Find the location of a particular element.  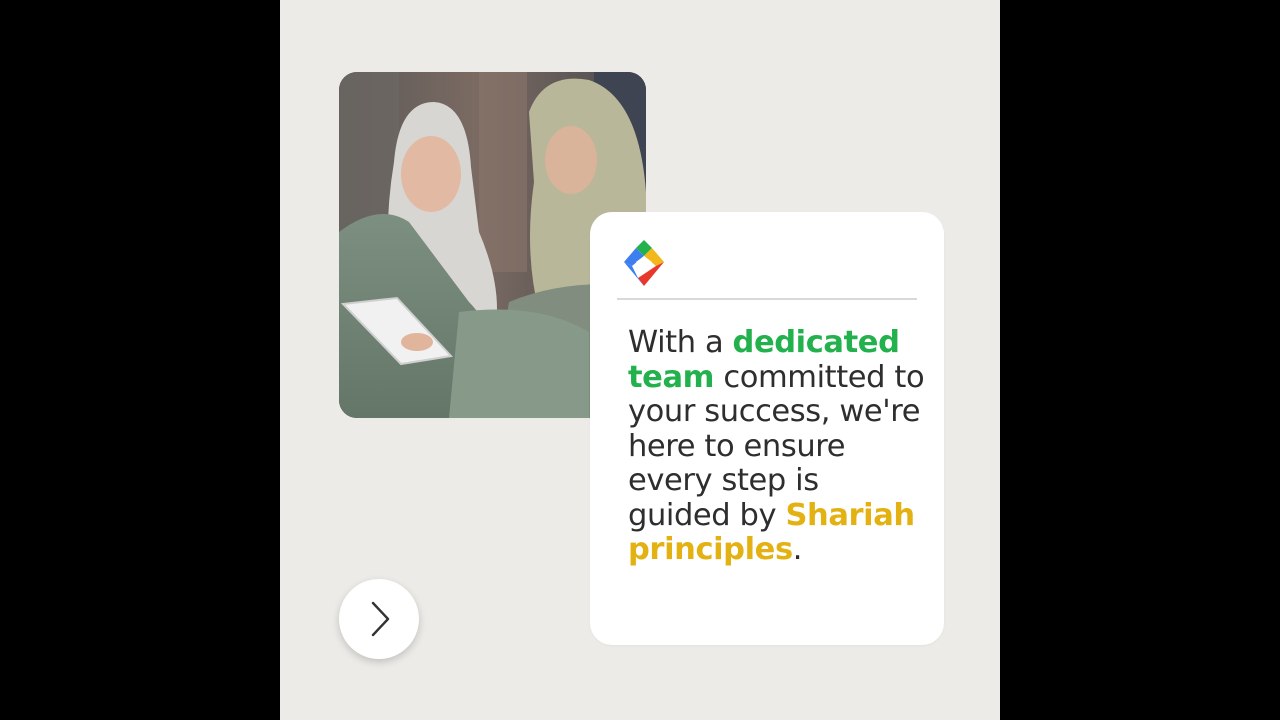

message-text-1: With a is located at coordinates (680, 342).